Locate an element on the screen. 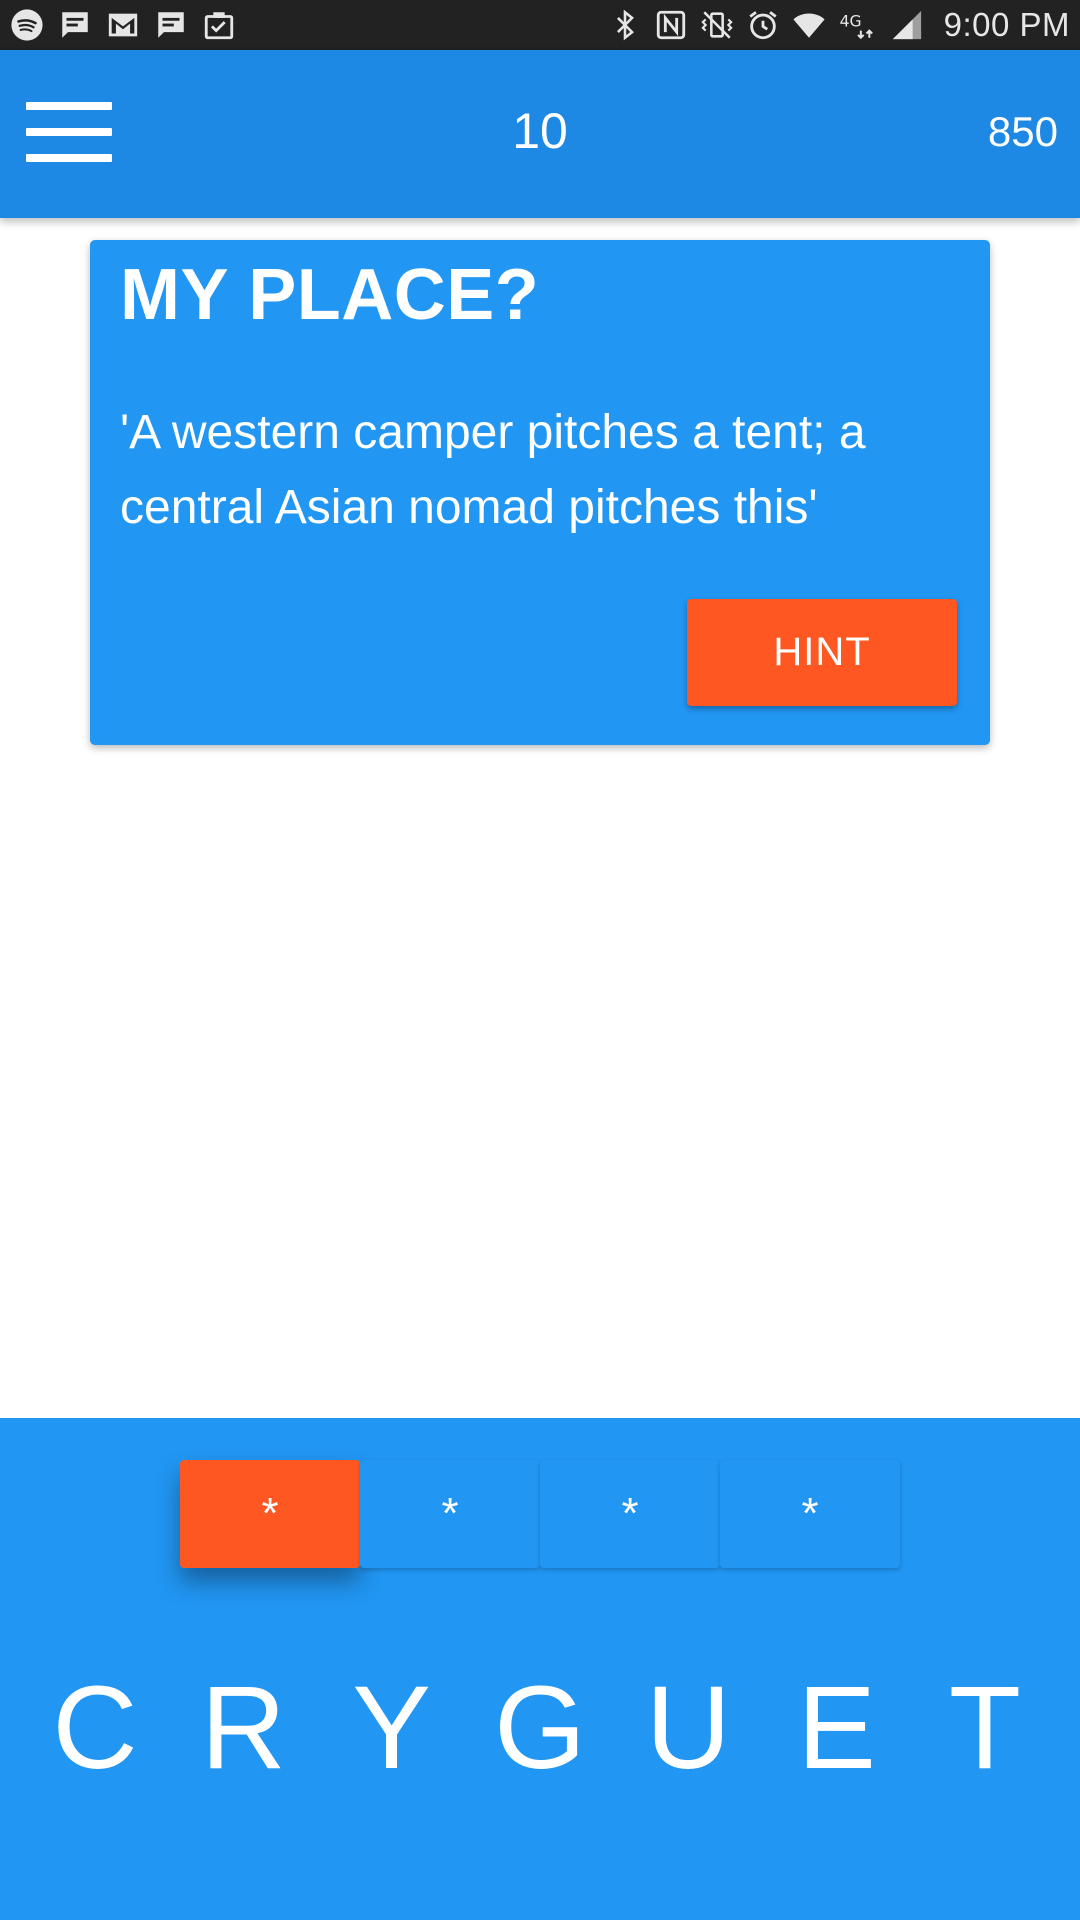  lte-icon: 4G is located at coordinates (858, 25).